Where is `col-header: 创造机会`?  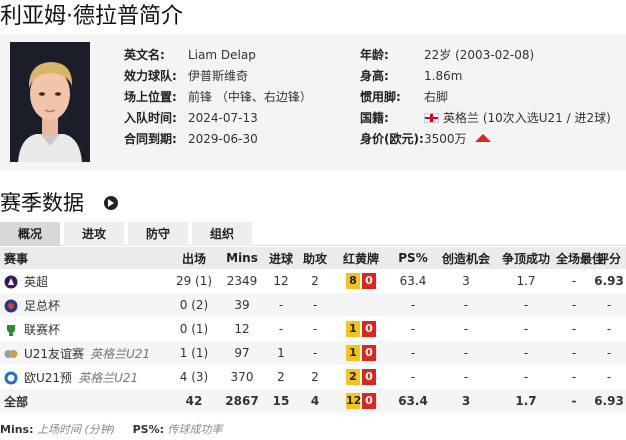 col-header: 创造机会 is located at coordinates (466, 258).